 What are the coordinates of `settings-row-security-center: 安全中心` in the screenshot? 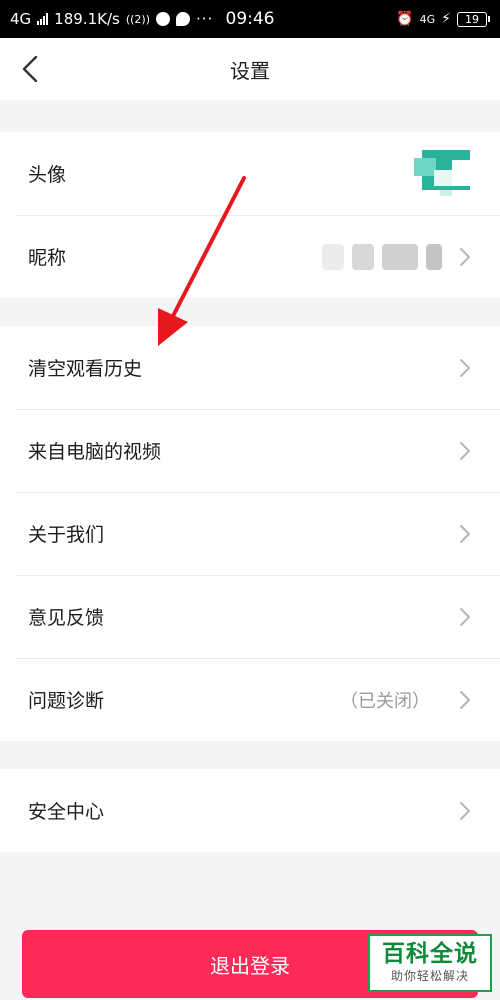 It's located at (250, 810).